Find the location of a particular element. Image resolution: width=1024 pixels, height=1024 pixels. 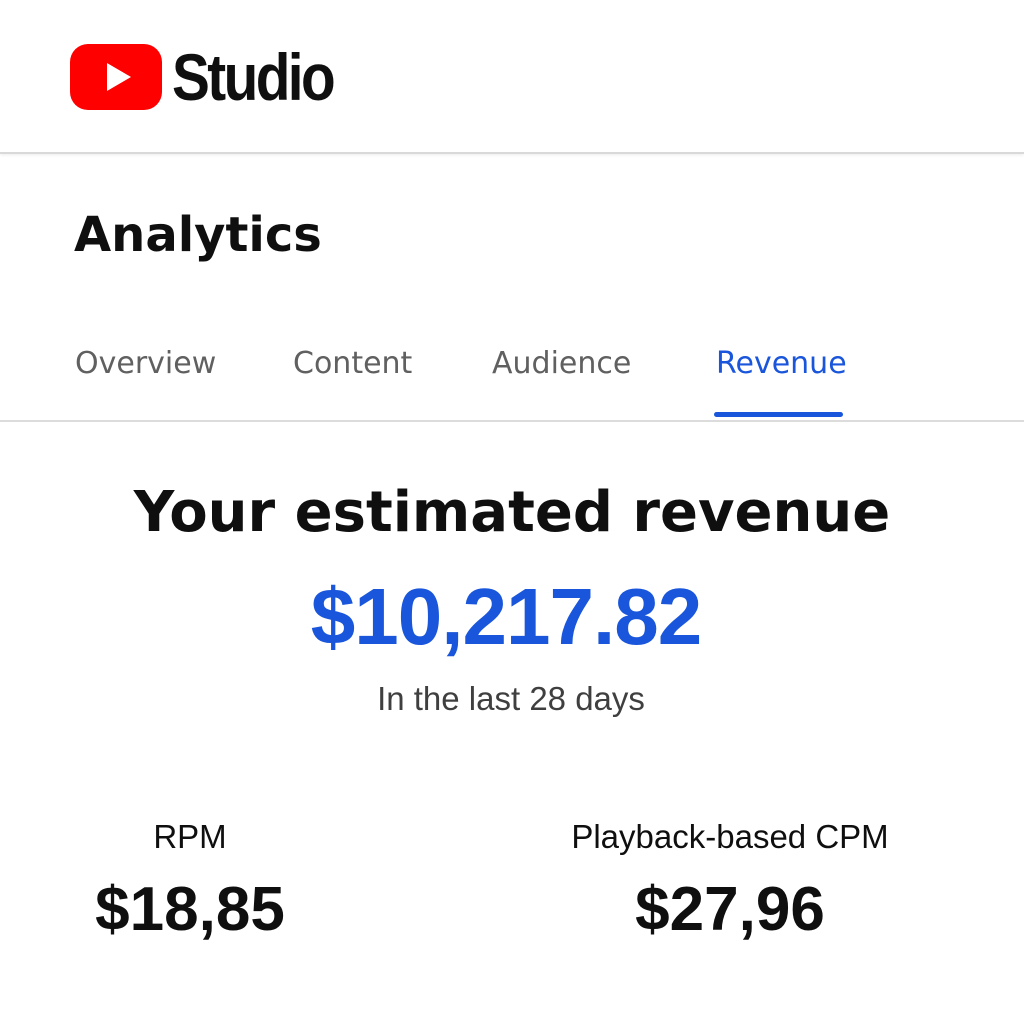

cpm-label: Playback-based CPM is located at coordinates (730, 836).